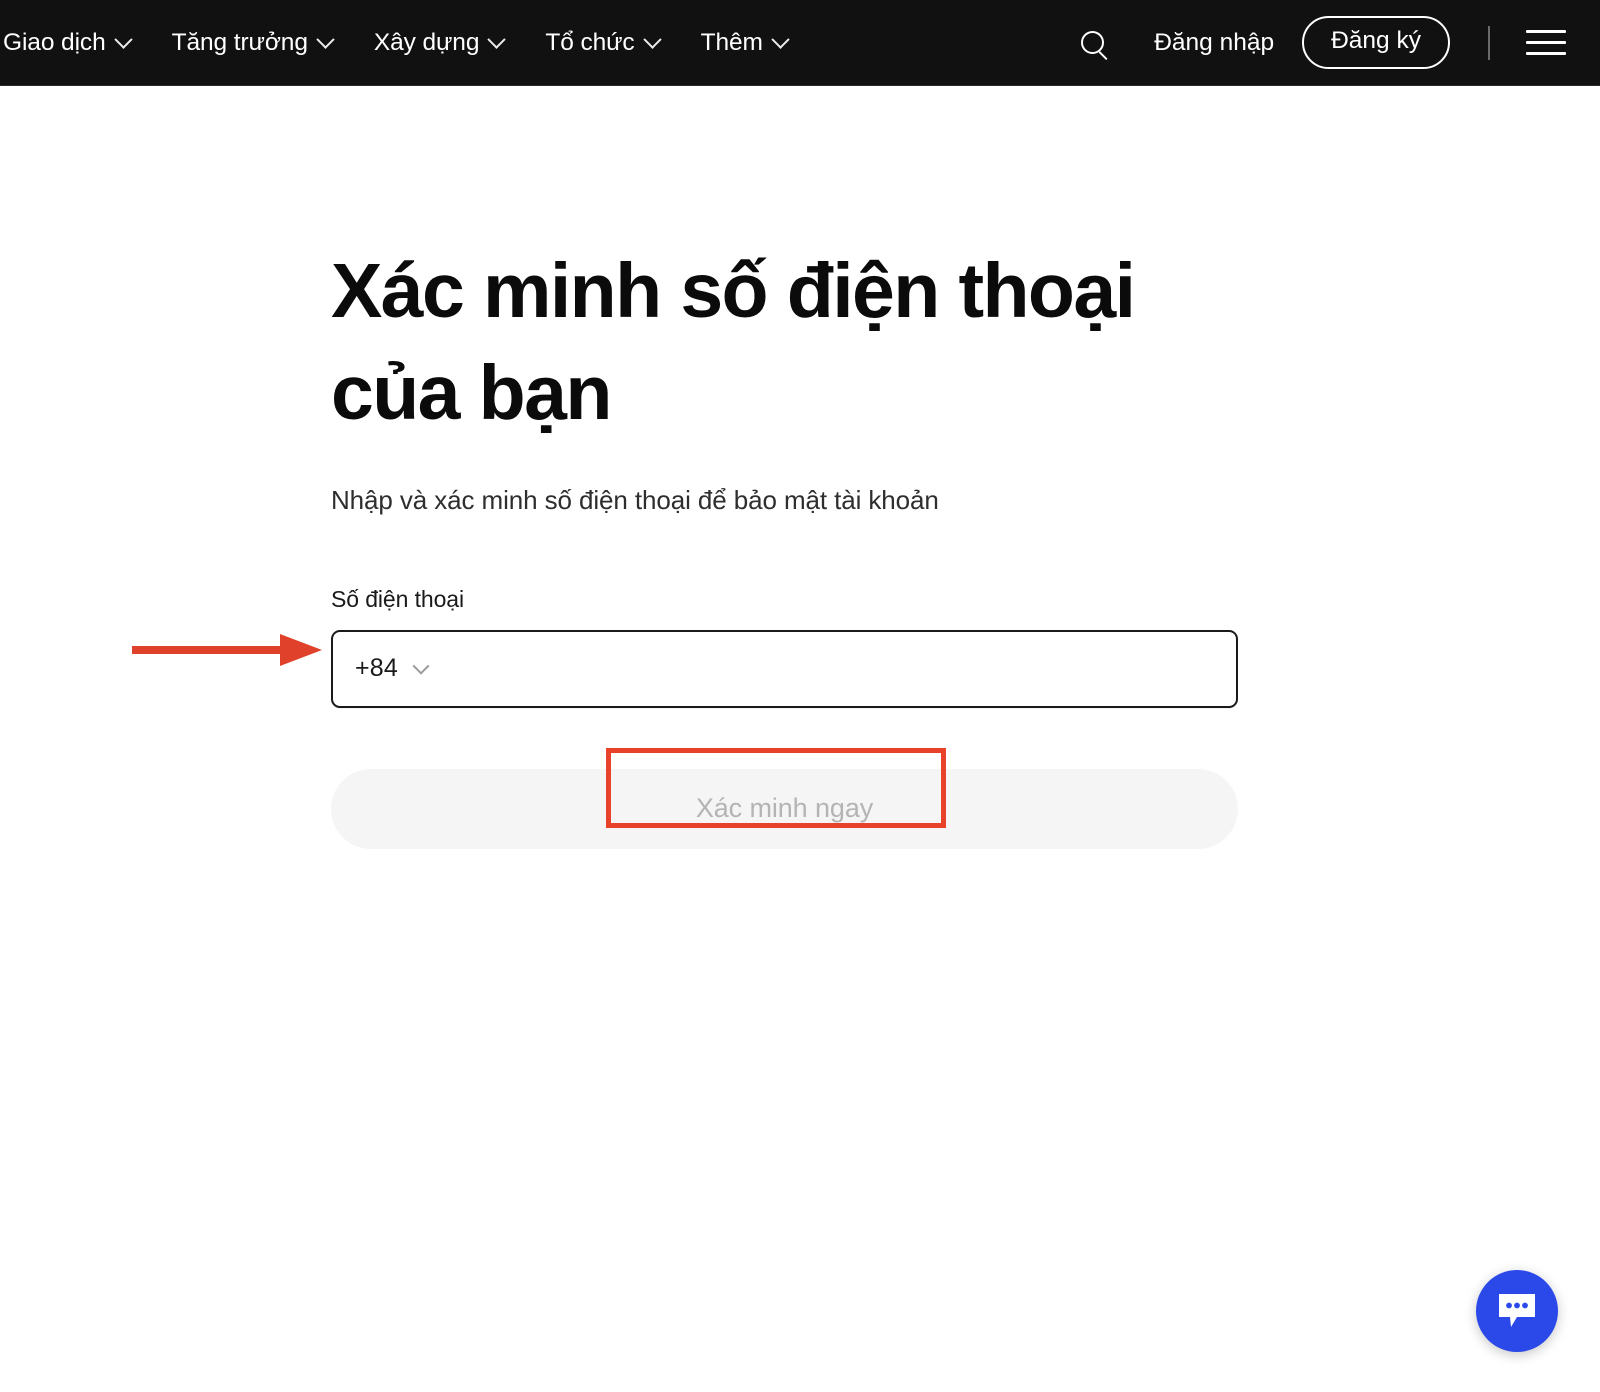 This screenshot has width=1600, height=1392. I want to click on verify-now-button-label: Xác minh ngay, so click(784, 808).